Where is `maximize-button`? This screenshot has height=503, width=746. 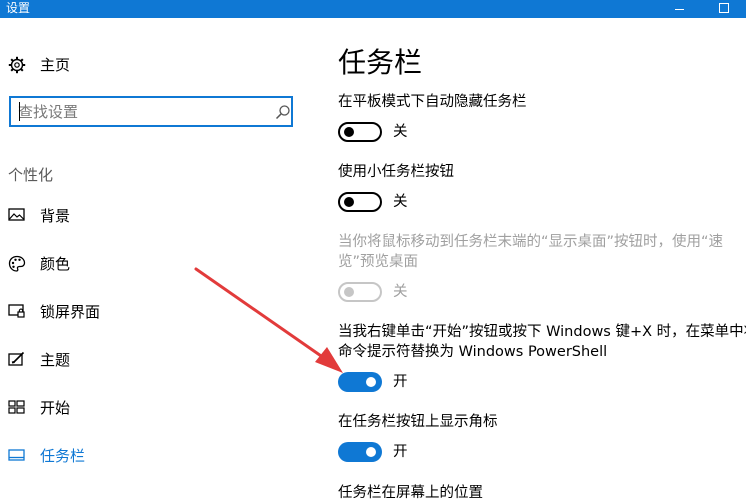 maximize-button is located at coordinates (723, 9).